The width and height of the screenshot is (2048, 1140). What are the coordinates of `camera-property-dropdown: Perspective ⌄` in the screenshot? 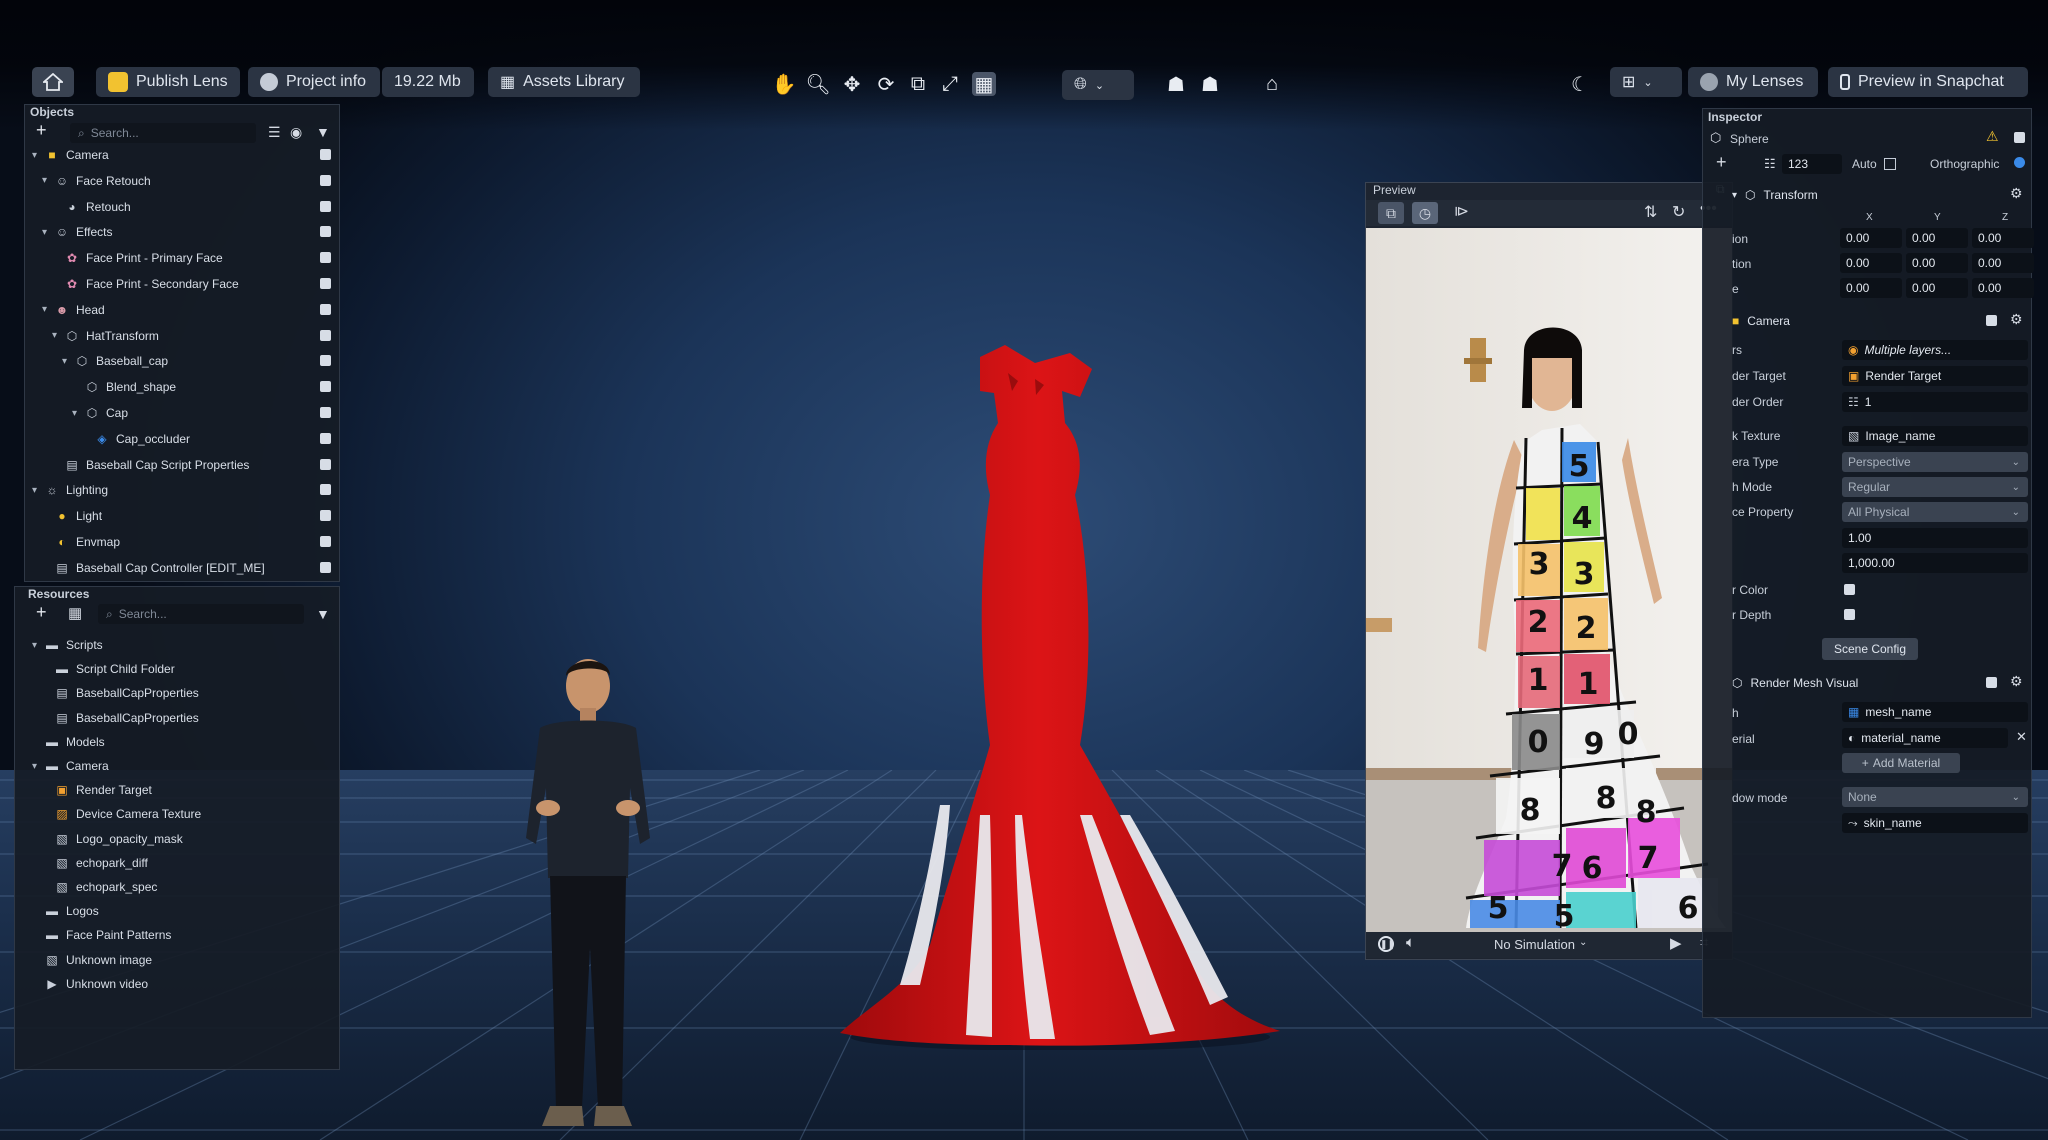 It's located at (1935, 462).